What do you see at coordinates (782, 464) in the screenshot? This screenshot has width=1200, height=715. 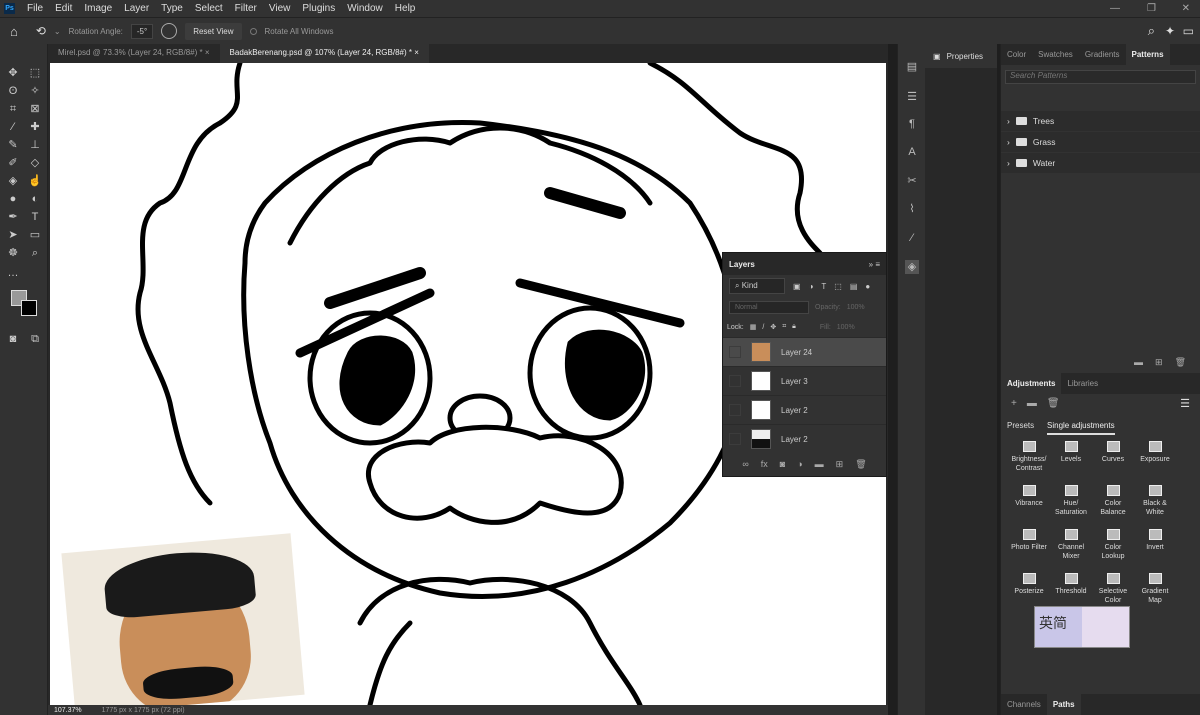 I see `add-mask-icon: ◙` at bounding box center [782, 464].